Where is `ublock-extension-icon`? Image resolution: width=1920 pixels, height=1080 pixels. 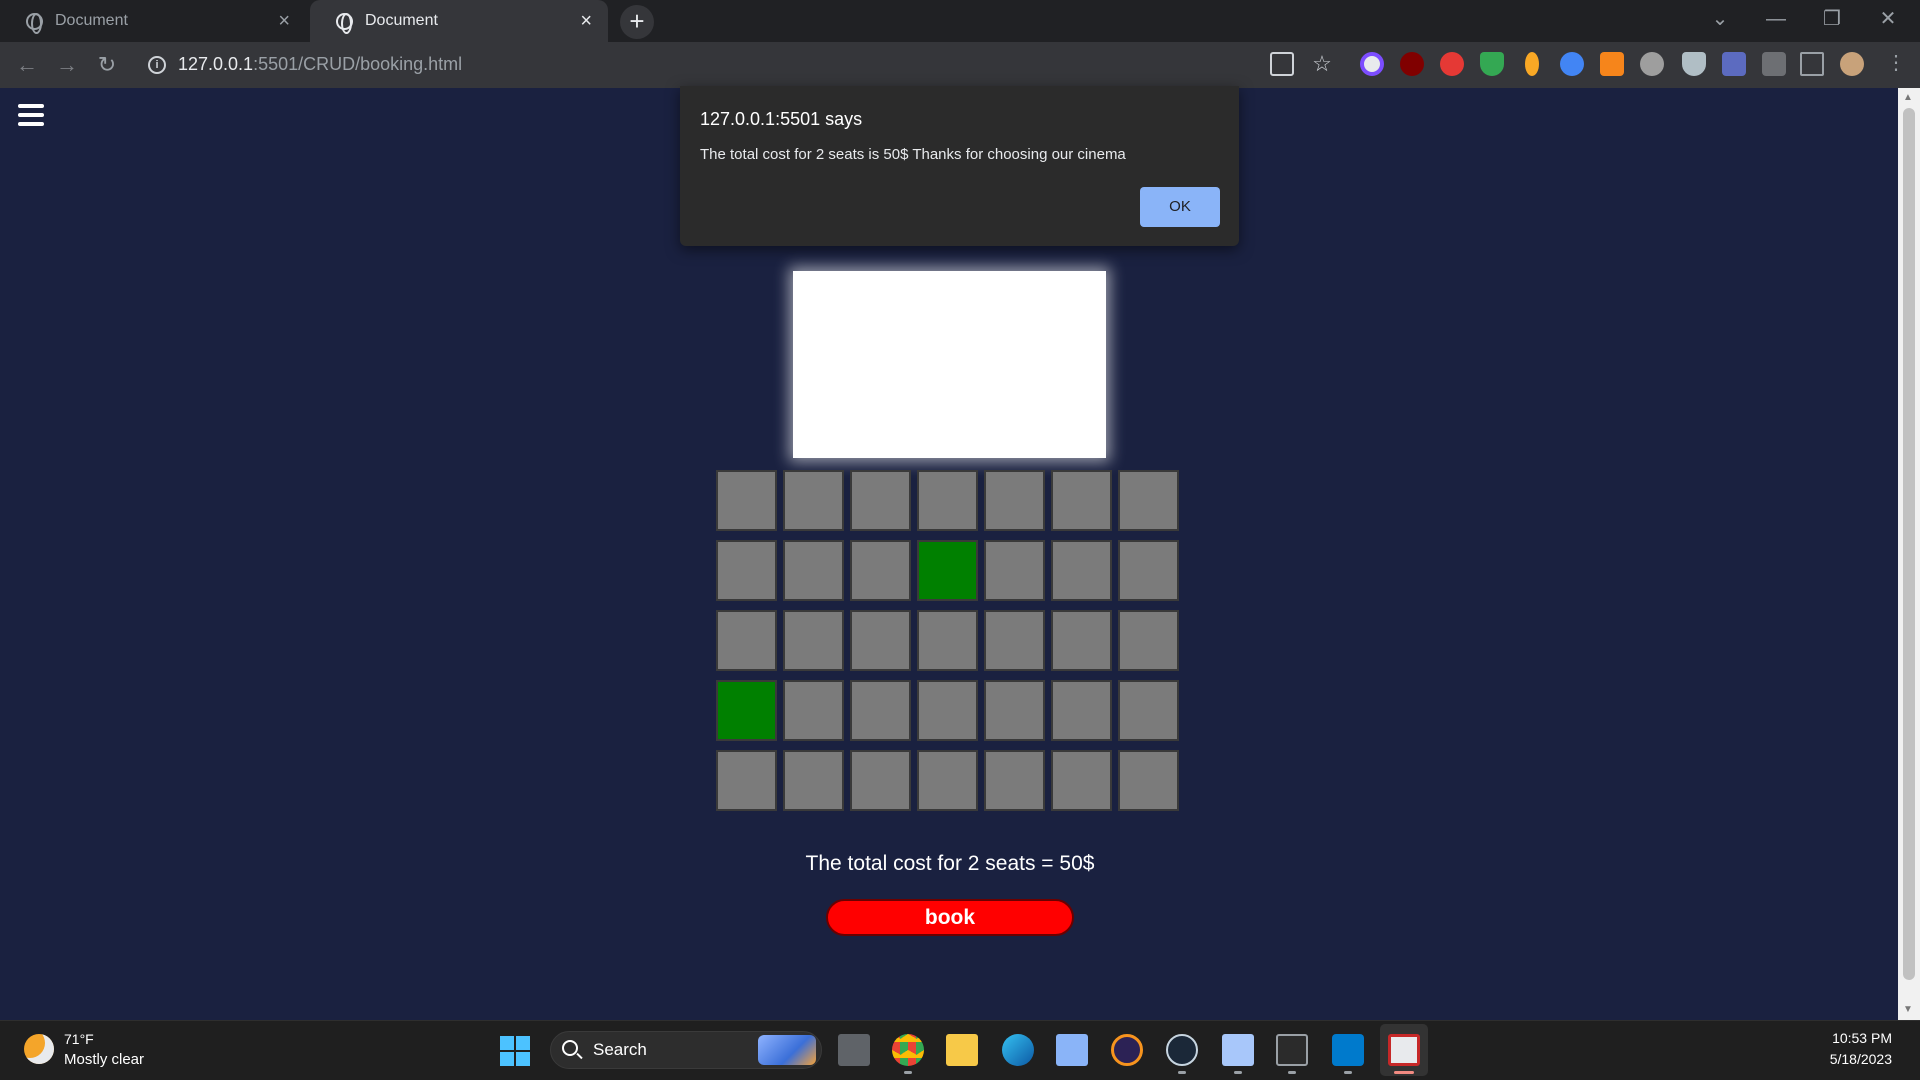 ublock-extension-icon is located at coordinates (1412, 64).